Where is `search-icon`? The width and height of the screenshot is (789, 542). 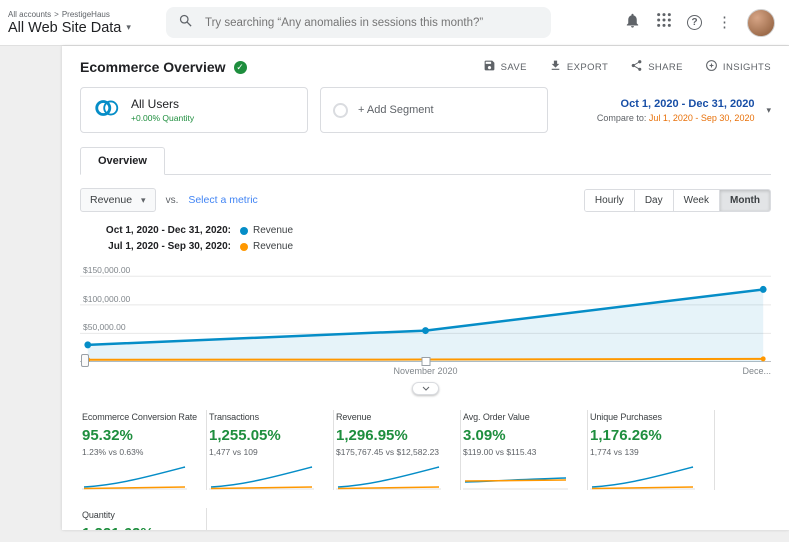 search-icon is located at coordinates (185, 23).